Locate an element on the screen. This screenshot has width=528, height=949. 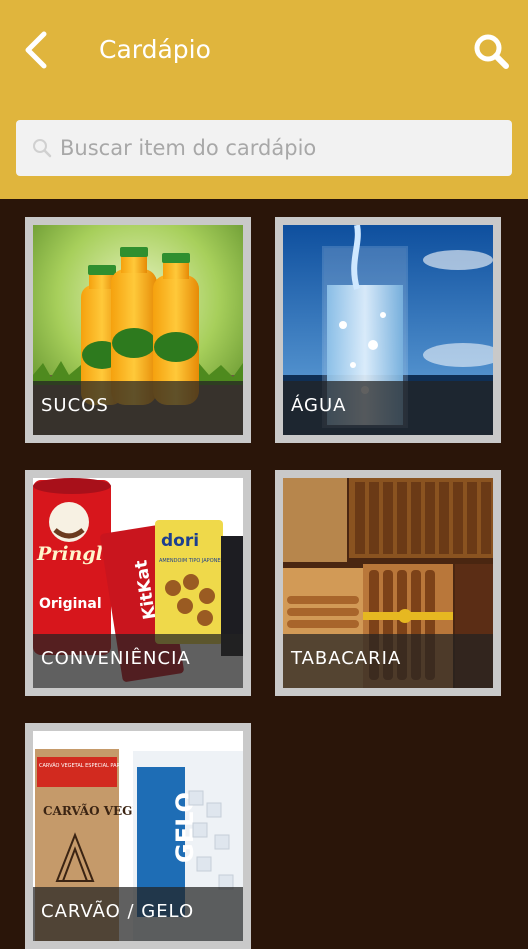
dori-sub-text: AMENDOIM TIPO JAPONES is located at coordinates (191, 561).